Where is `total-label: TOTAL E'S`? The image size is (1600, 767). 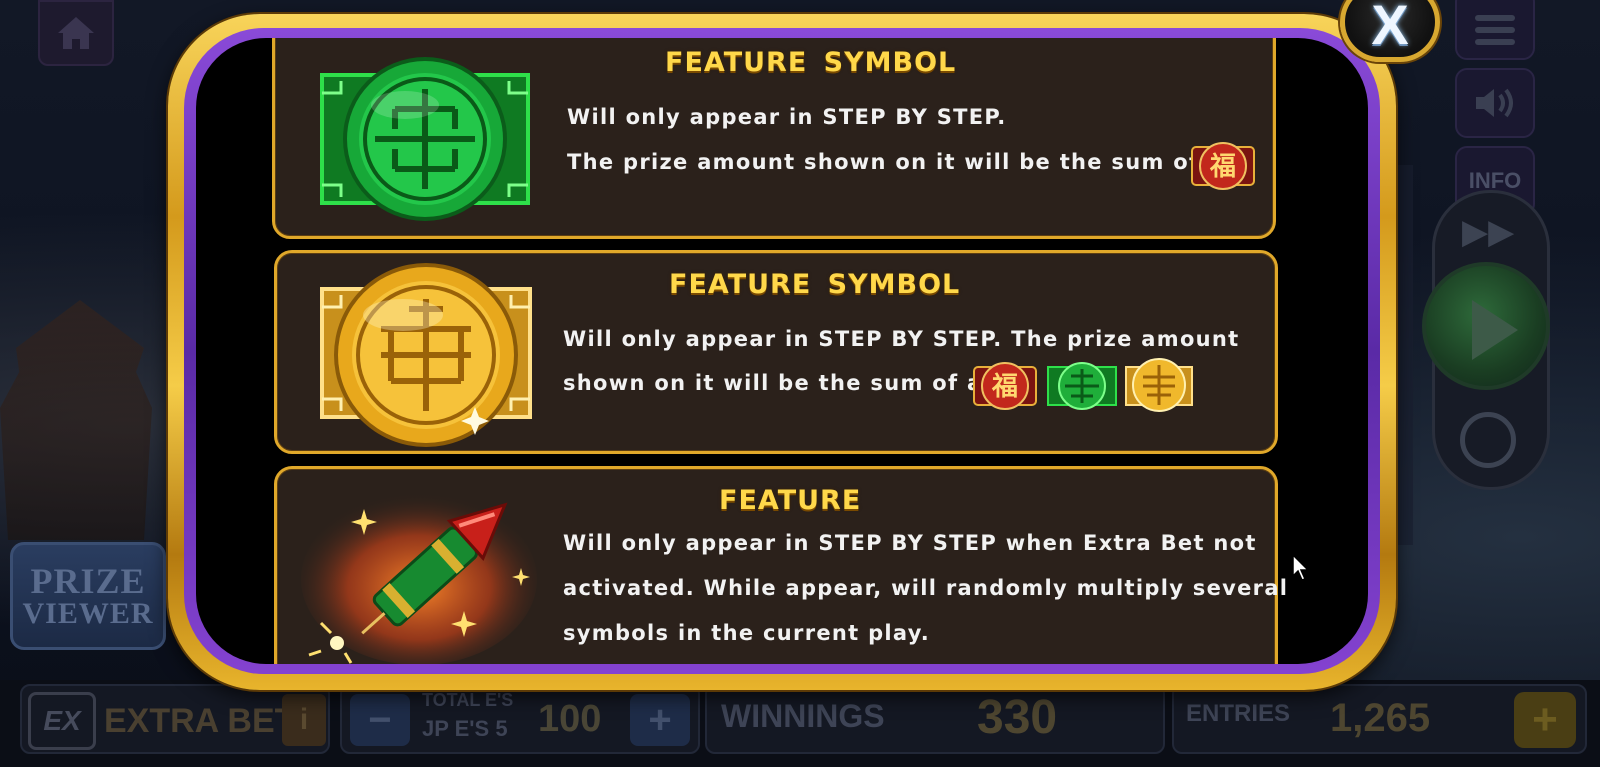 total-label: TOTAL E'S is located at coordinates (468, 700).